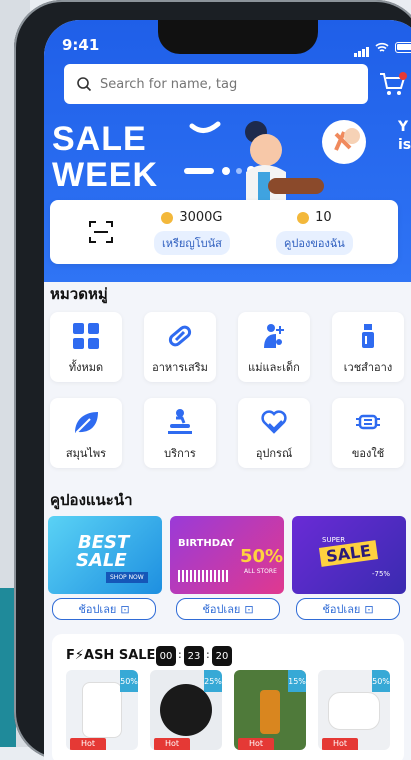 The image size is (411, 760). I want to click on category-label: แม่และเด็ก, so click(274, 367).